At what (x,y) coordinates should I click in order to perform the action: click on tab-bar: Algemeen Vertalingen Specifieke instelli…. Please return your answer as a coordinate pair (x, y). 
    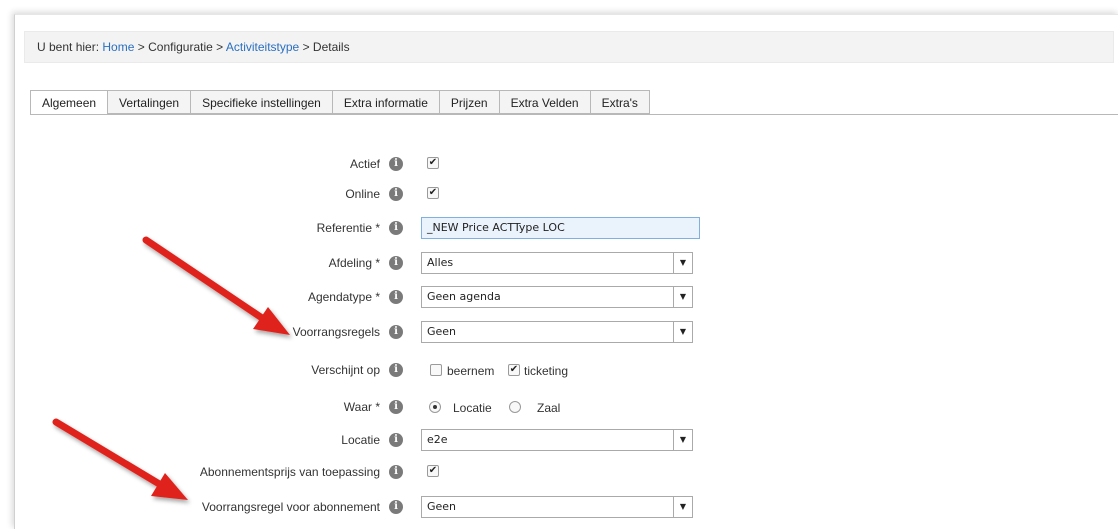
    Looking at the image, I should click on (340, 102).